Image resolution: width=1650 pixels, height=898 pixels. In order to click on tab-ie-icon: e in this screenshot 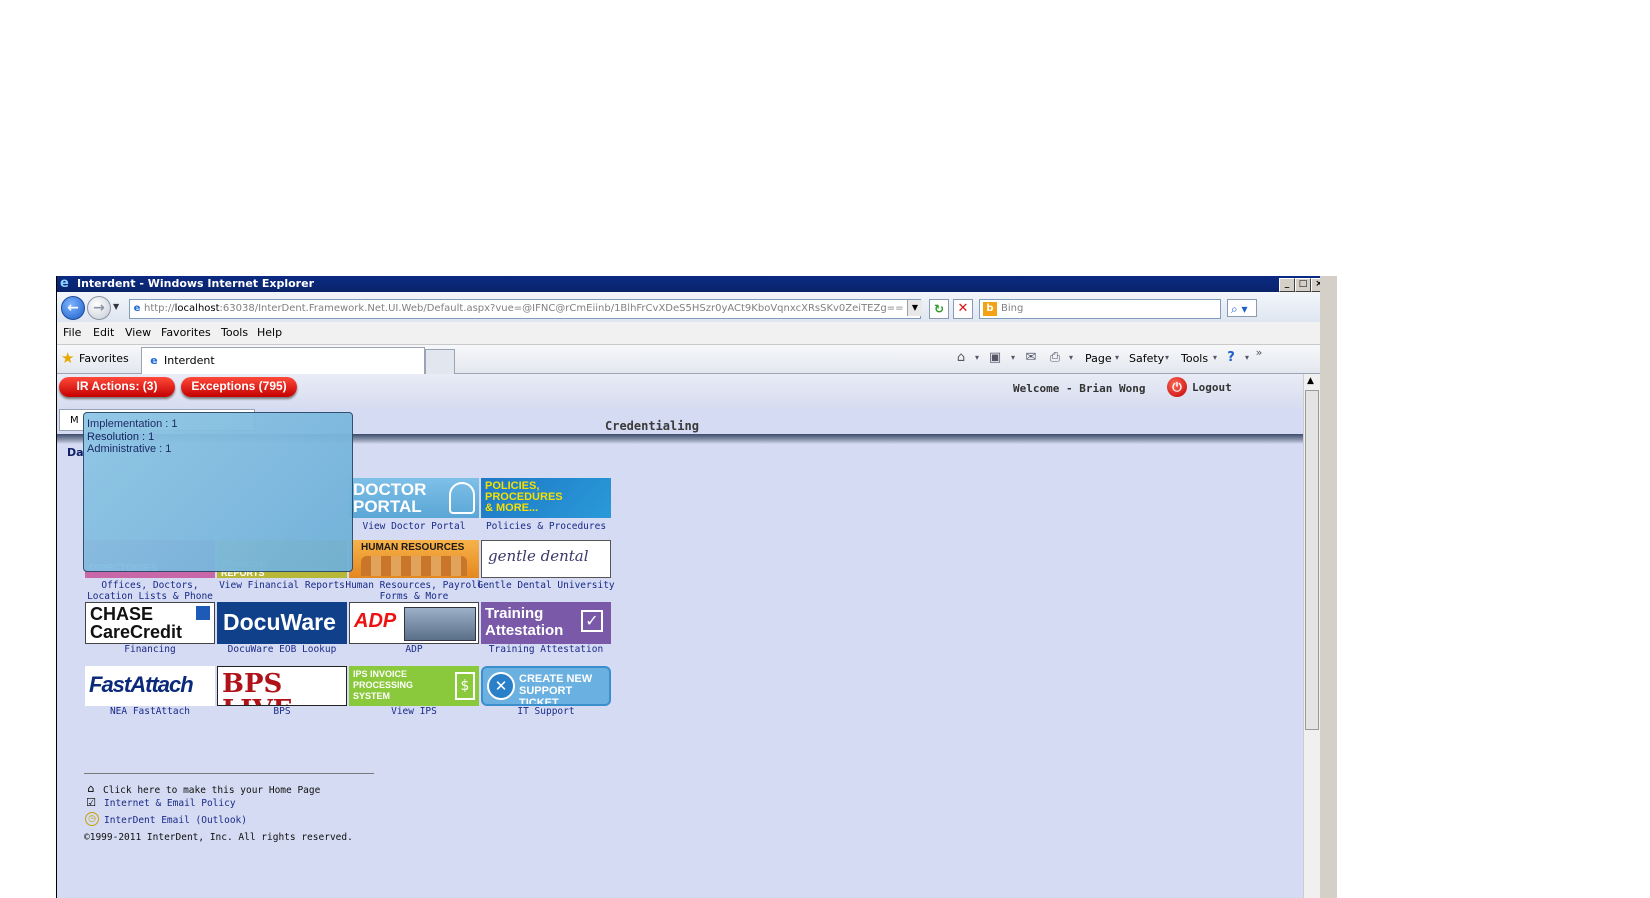, I will do `click(154, 360)`.